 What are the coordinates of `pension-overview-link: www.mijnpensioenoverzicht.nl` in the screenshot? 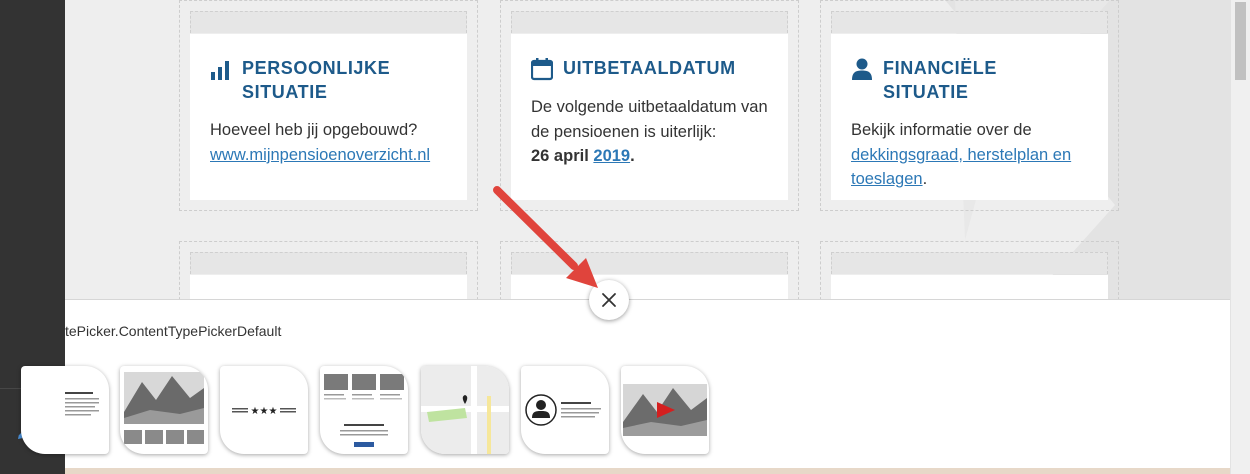 It's located at (320, 155).